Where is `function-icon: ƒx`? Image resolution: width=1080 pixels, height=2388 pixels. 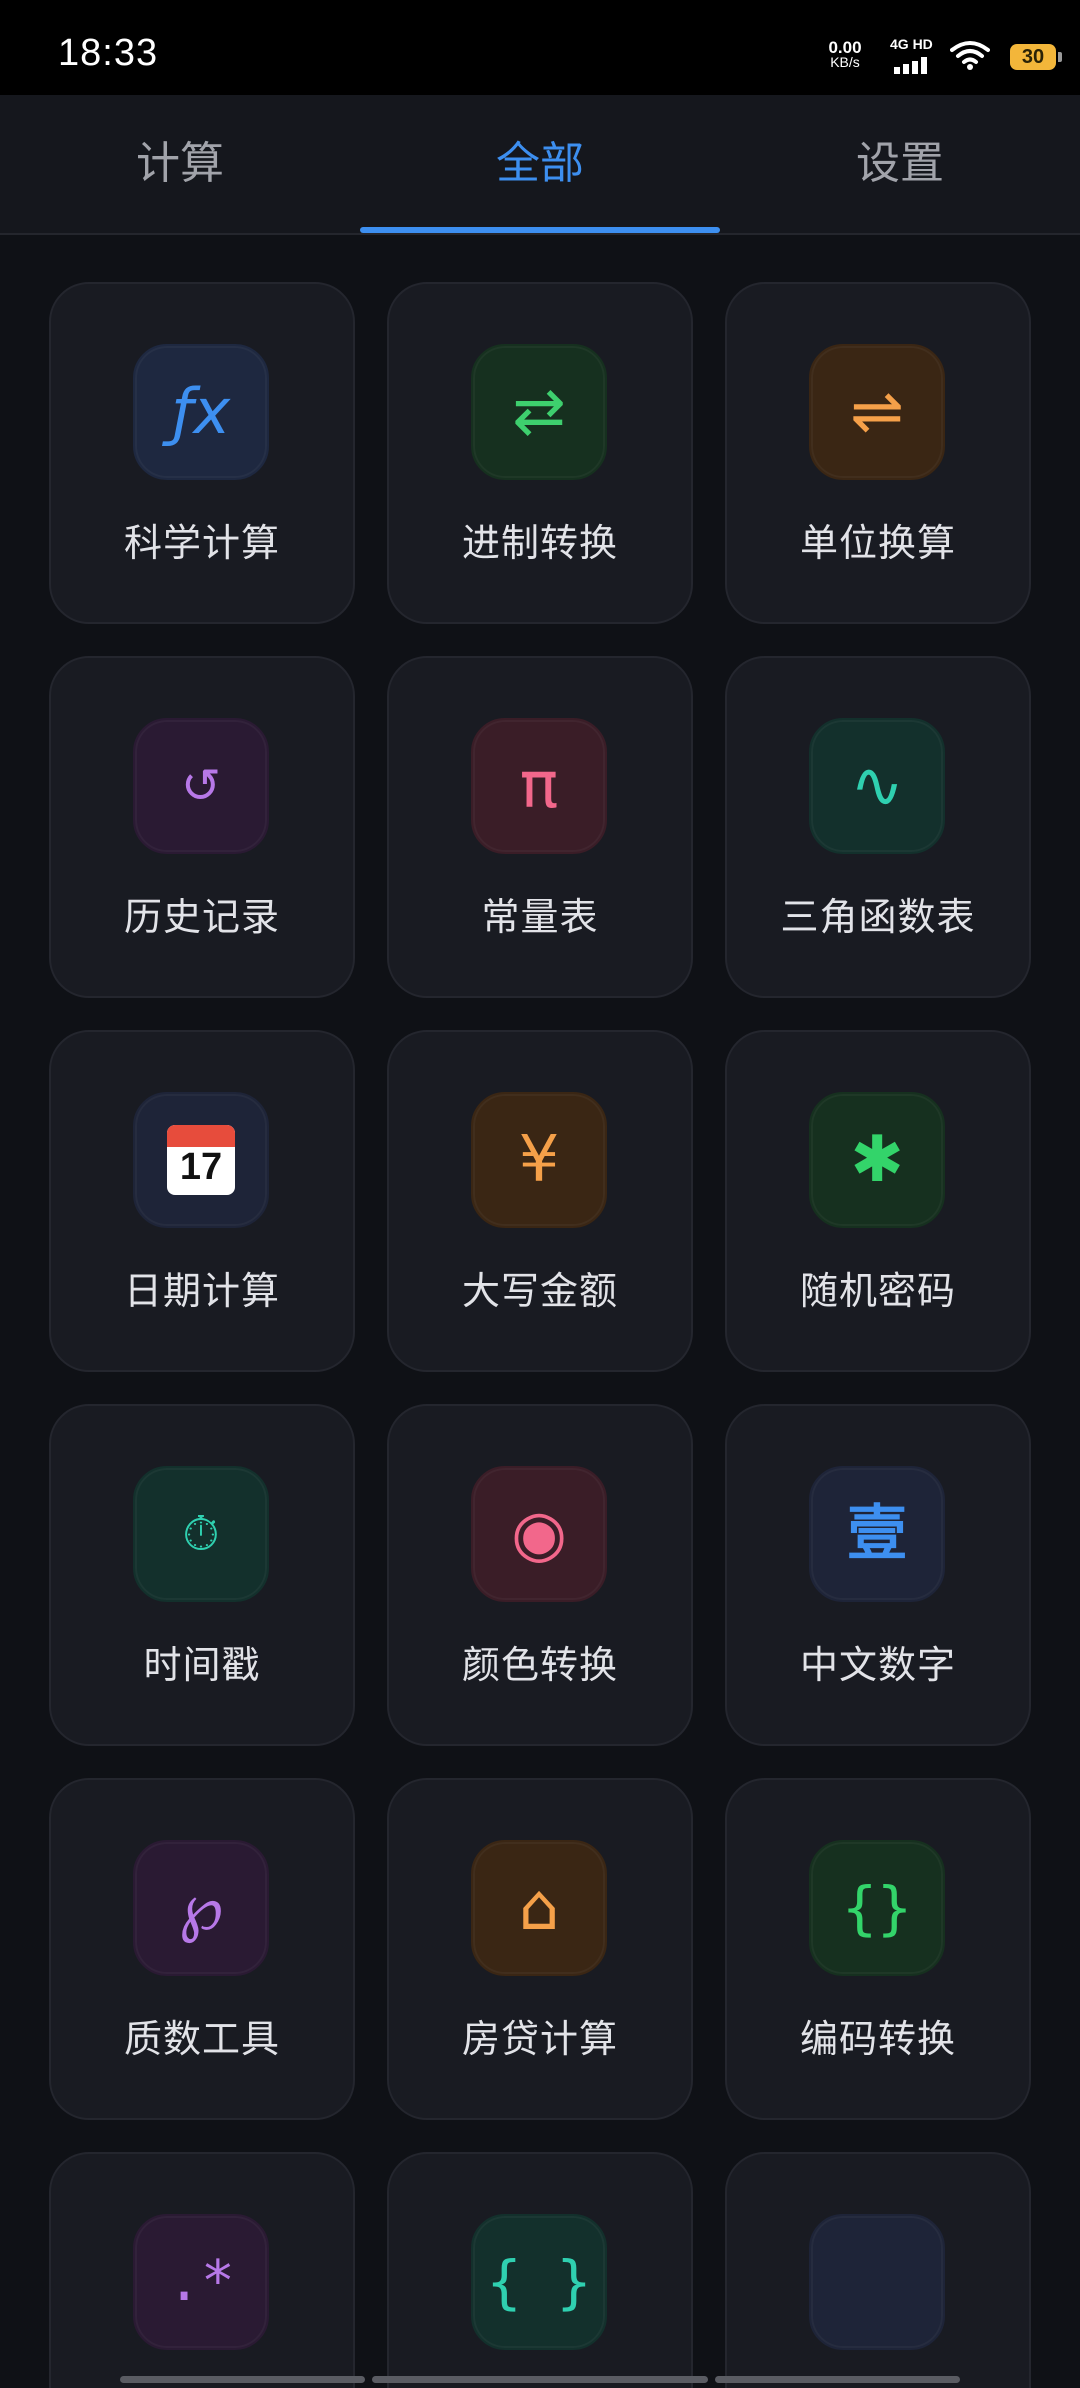
function-icon: ƒx is located at coordinates (201, 411).